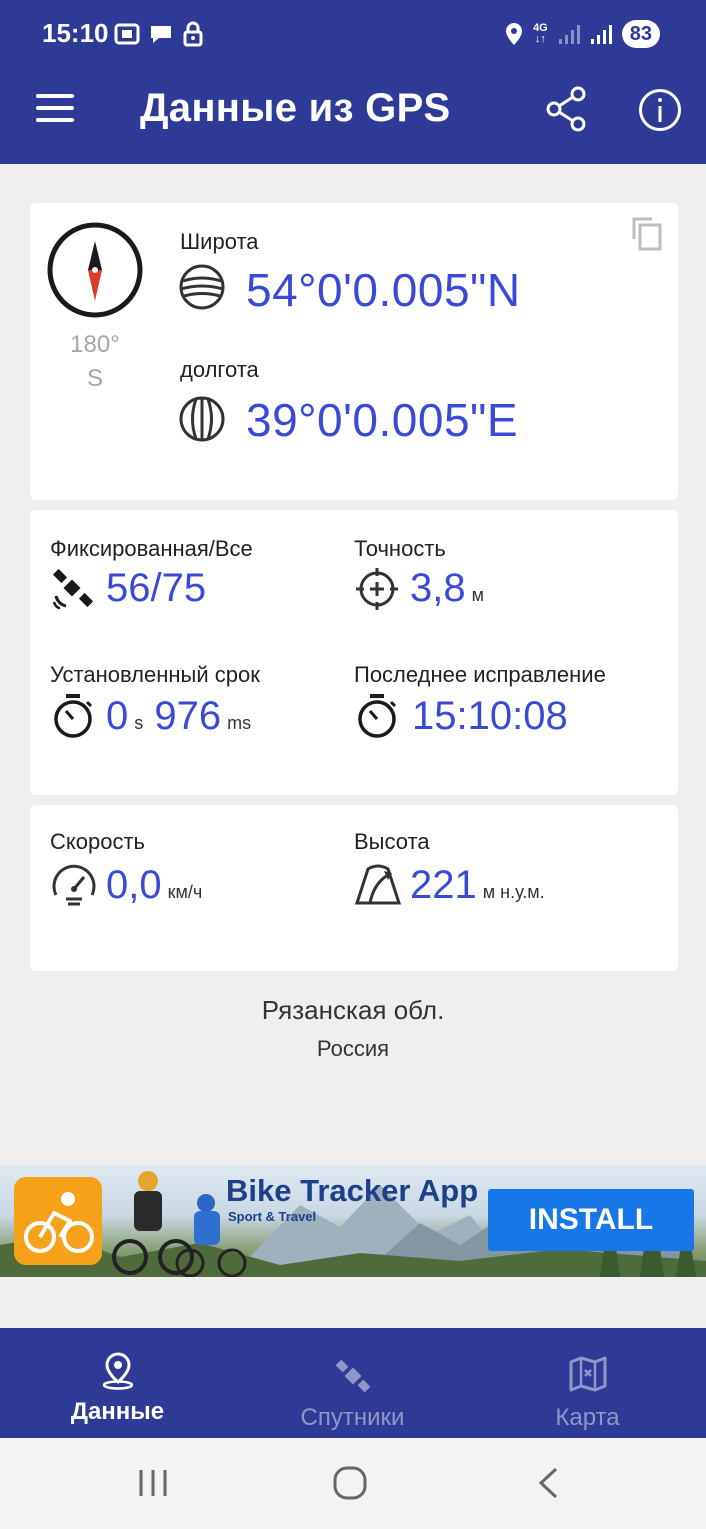  Describe the element at coordinates (548, 1483) in the screenshot. I see `back-icon` at that location.